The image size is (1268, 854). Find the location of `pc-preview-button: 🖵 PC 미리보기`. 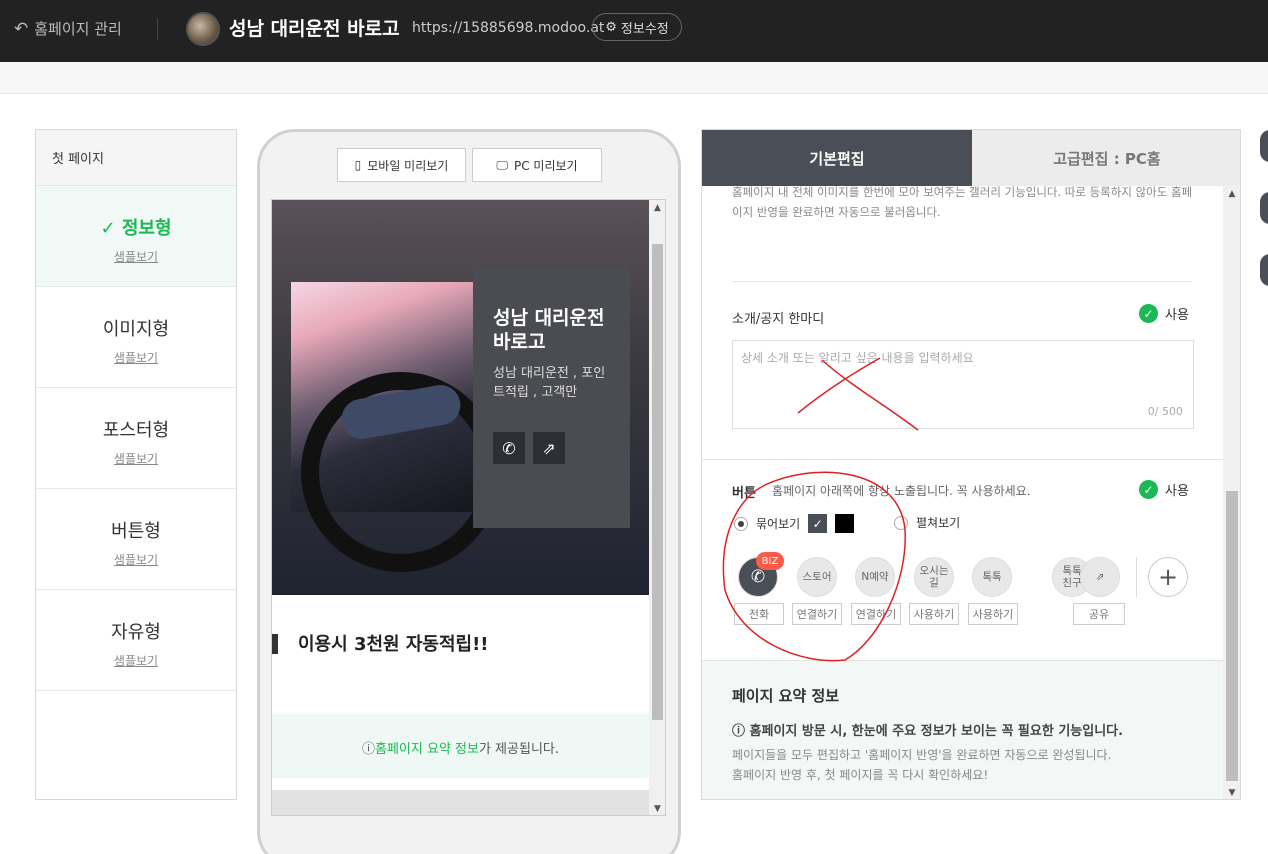

pc-preview-button: 🖵 PC 미리보기 is located at coordinates (537, 165).